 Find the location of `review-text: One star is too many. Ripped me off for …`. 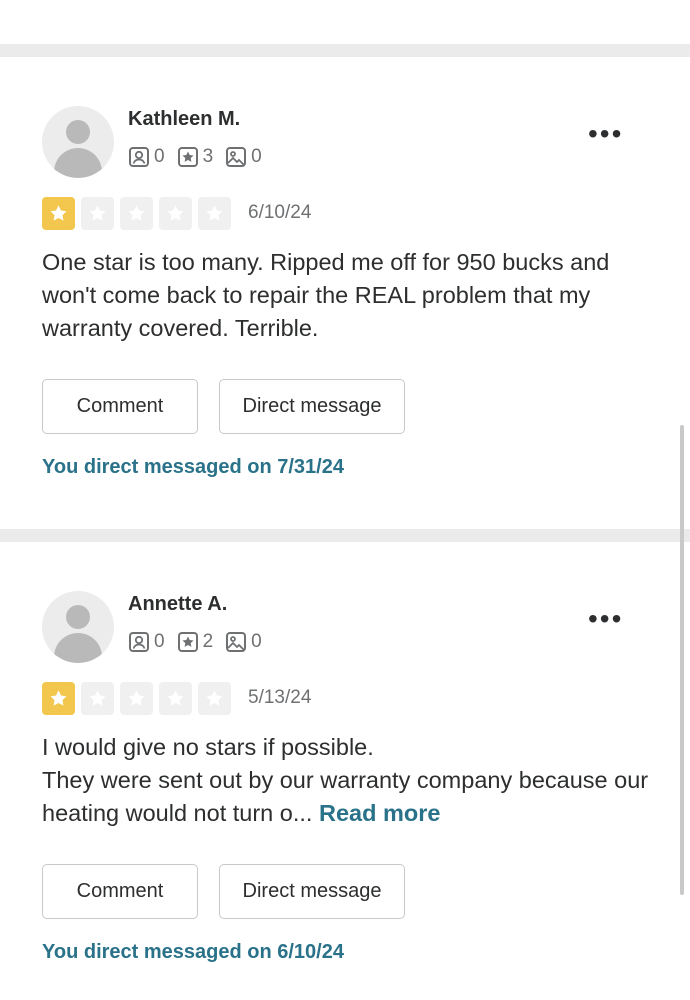

review-text: One star is too many. Ripped me off for … is located at coordinates (326, 295).